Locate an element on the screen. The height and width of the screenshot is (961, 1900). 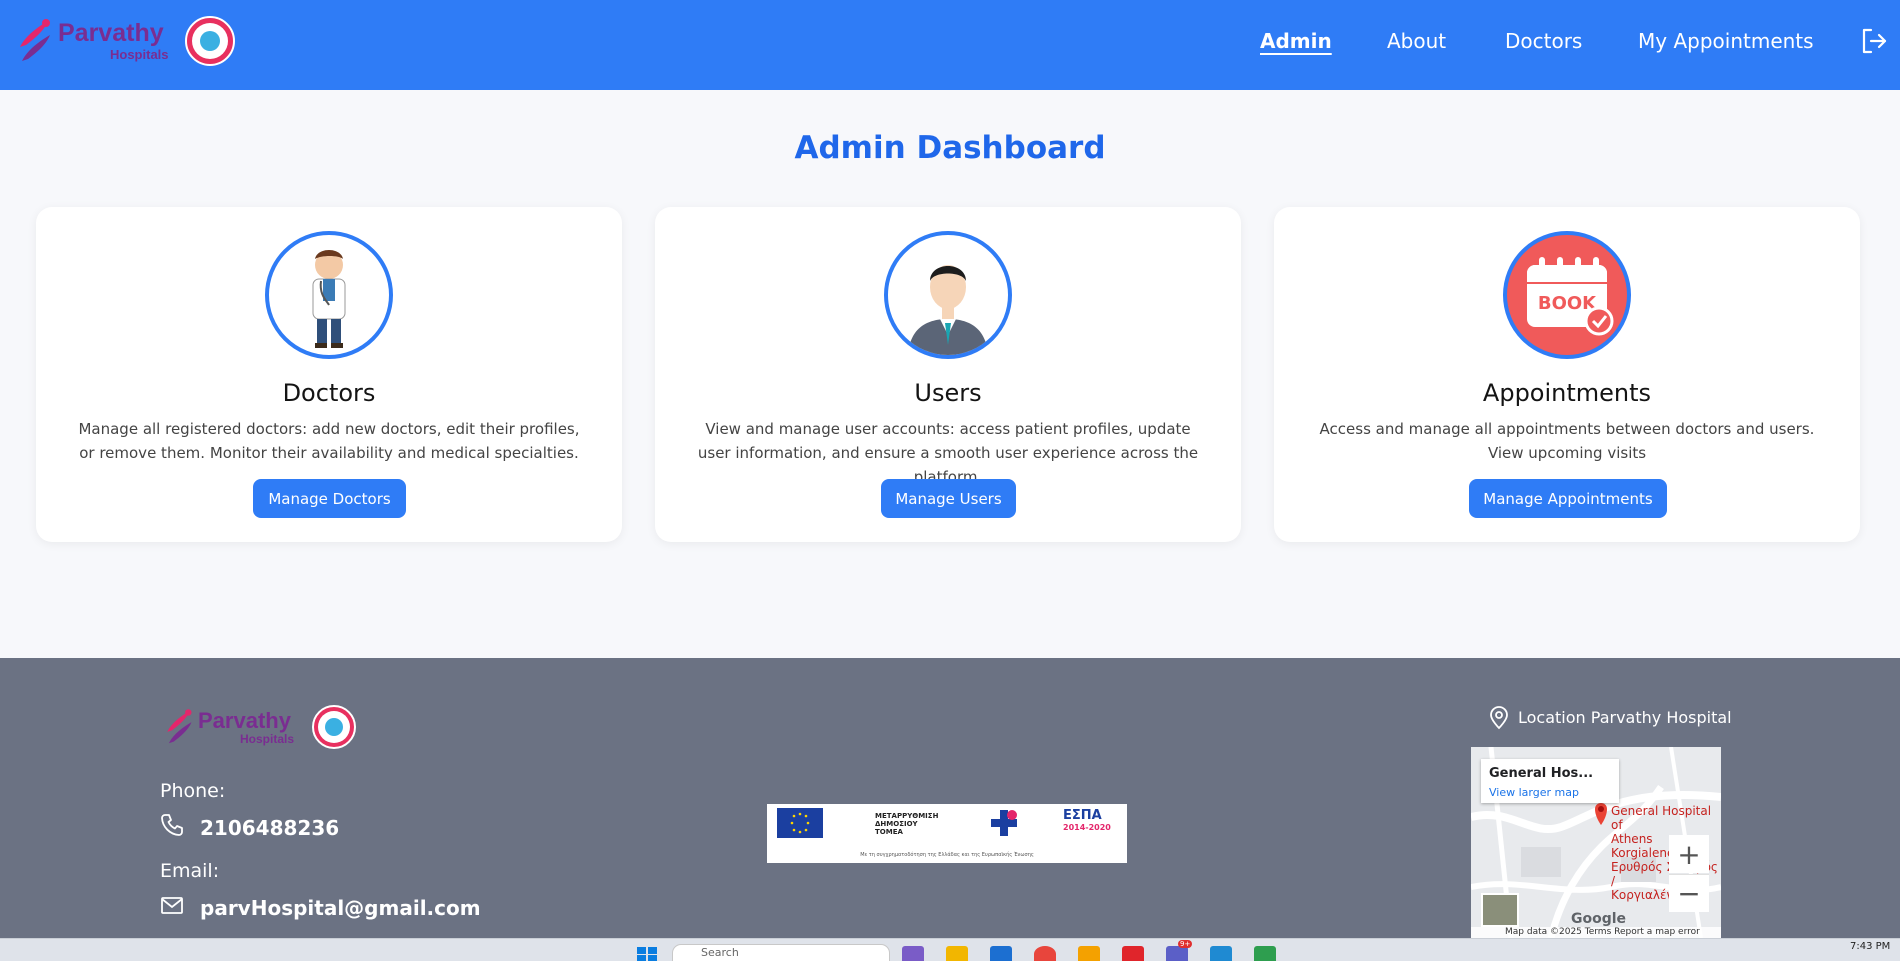
map-attribution: Map data ©2025 Terms Report a map error is located at coordinates (1596, 932).